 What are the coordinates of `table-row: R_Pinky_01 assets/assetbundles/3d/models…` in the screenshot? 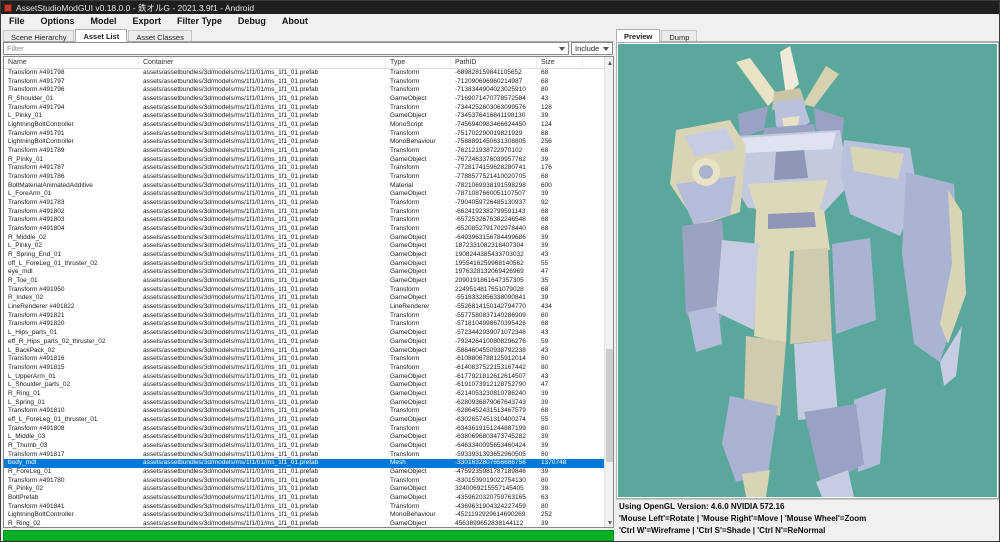 It's located at (304, 160).